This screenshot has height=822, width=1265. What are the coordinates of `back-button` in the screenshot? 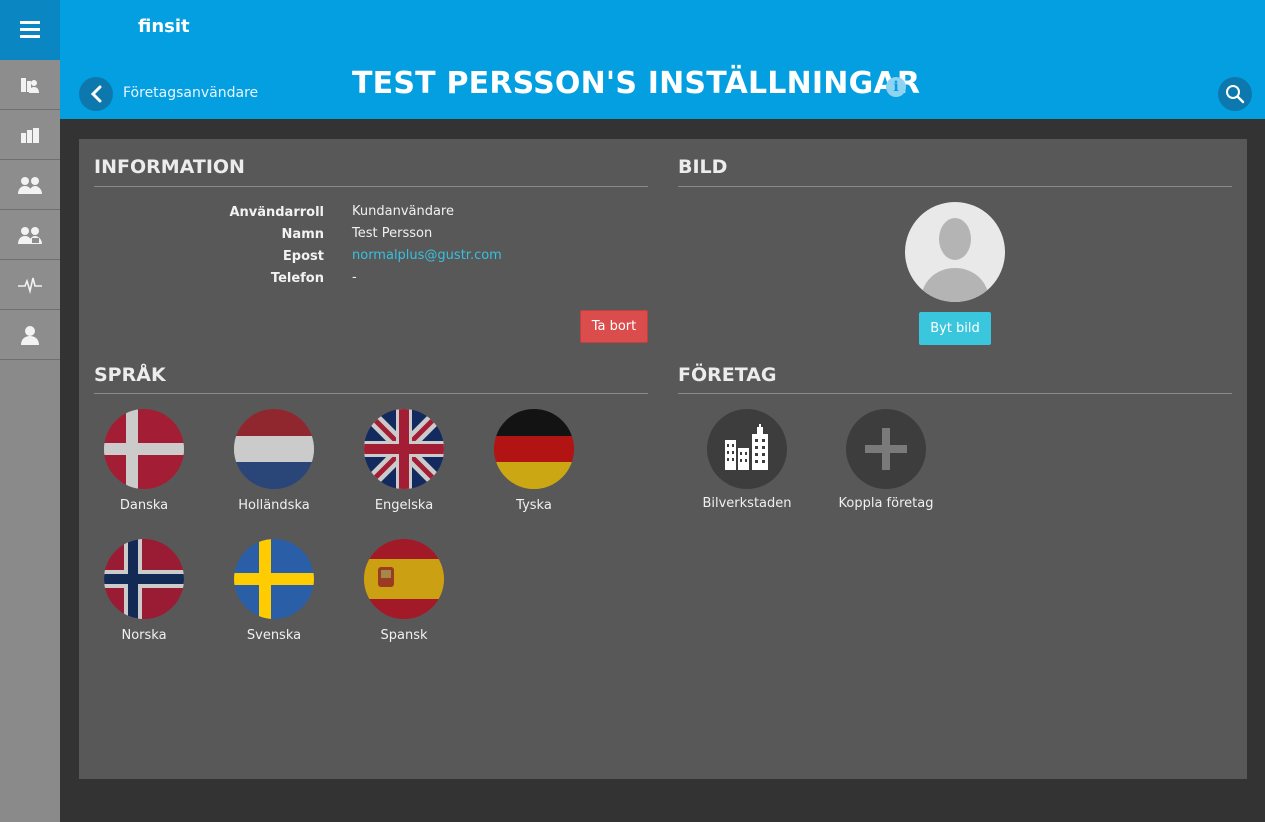 It's located at (96, 94).